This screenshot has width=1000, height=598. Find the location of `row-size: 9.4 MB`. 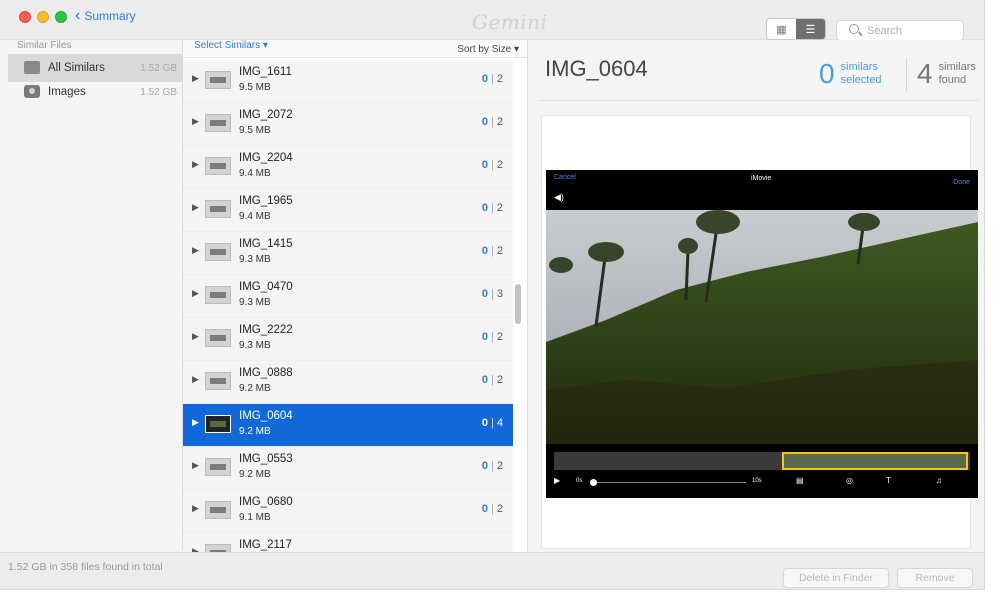

row-size: 9.4 MB is located at coordinates (255, 216).